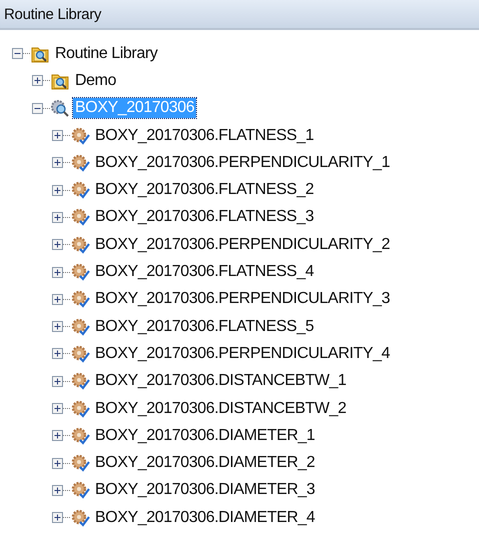 This screenshot has width=479, height=554. I want to click on tree-item: BOXY_20170306.FLATNESS_4, so click(204, 272).